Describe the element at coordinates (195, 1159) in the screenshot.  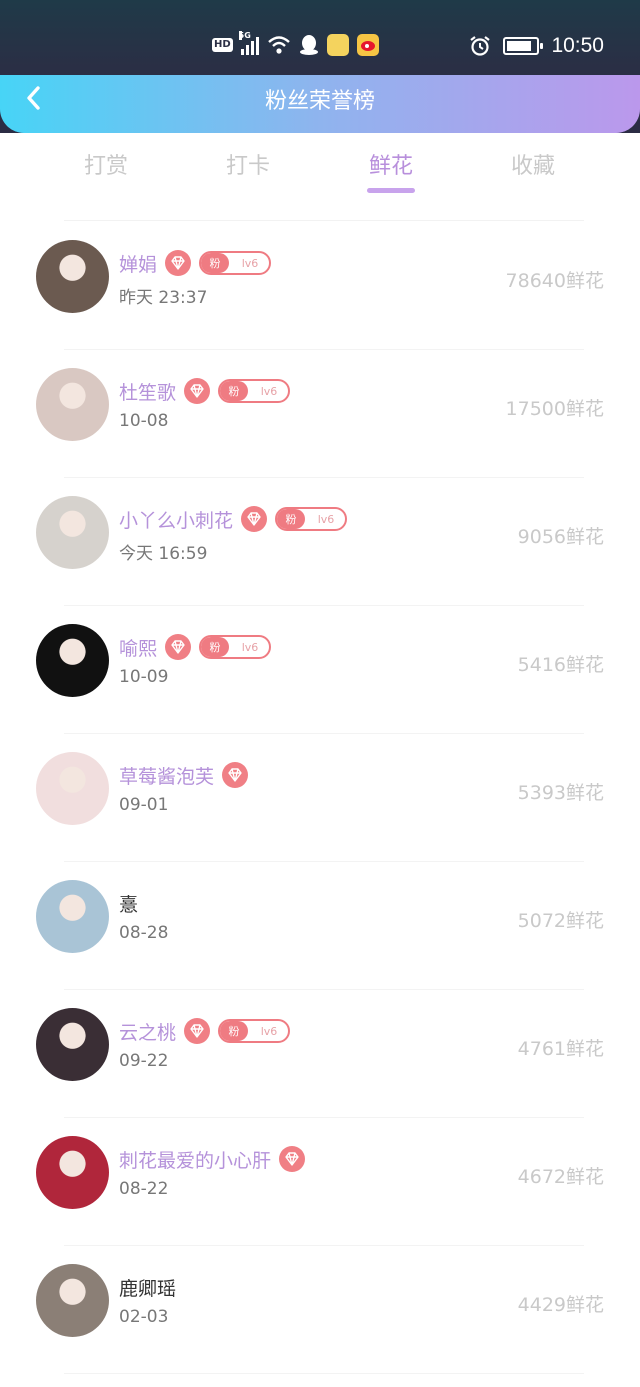
I see `fan-name: 刺花最爱的小心肝` at that location.